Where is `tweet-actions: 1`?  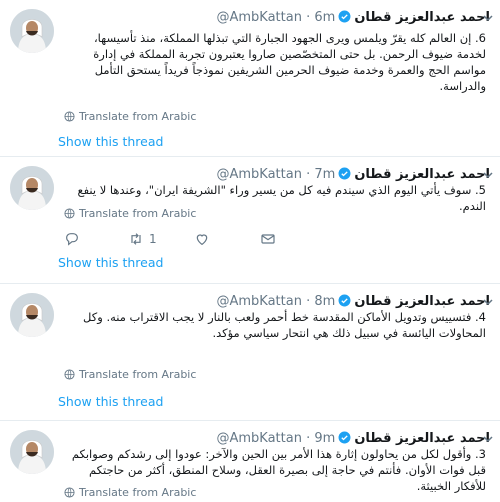 tweet-actions: 1 is located at coordinates (214, 239).